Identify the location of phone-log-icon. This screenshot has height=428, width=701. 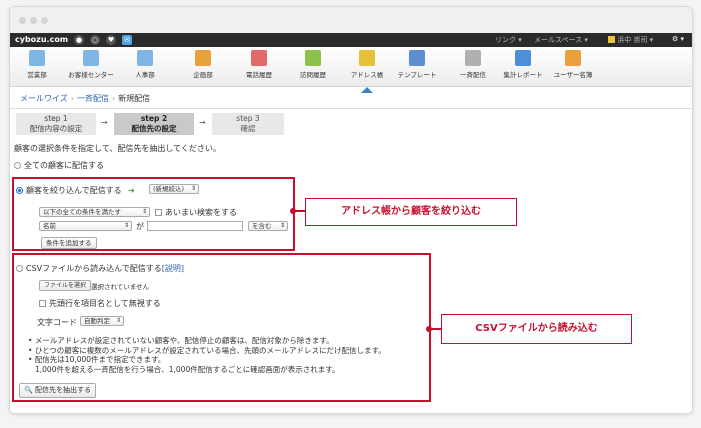
(259, 58).